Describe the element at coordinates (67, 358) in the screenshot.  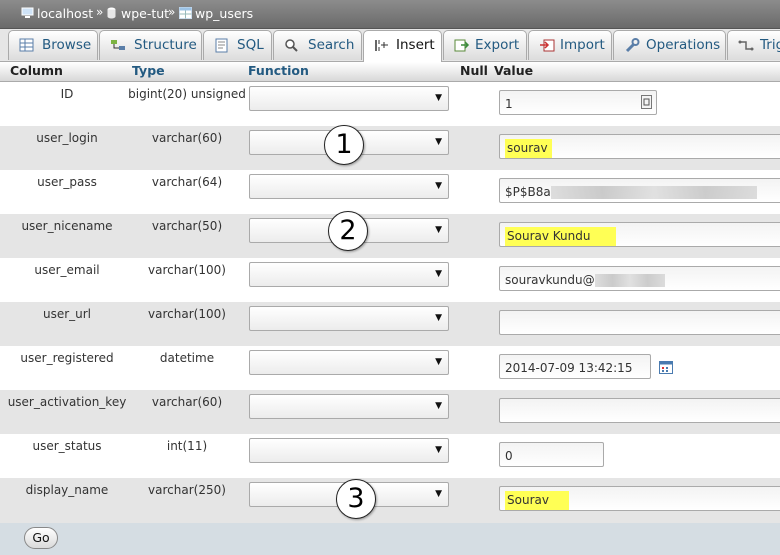
I see `column-name: user_registered` at that location.